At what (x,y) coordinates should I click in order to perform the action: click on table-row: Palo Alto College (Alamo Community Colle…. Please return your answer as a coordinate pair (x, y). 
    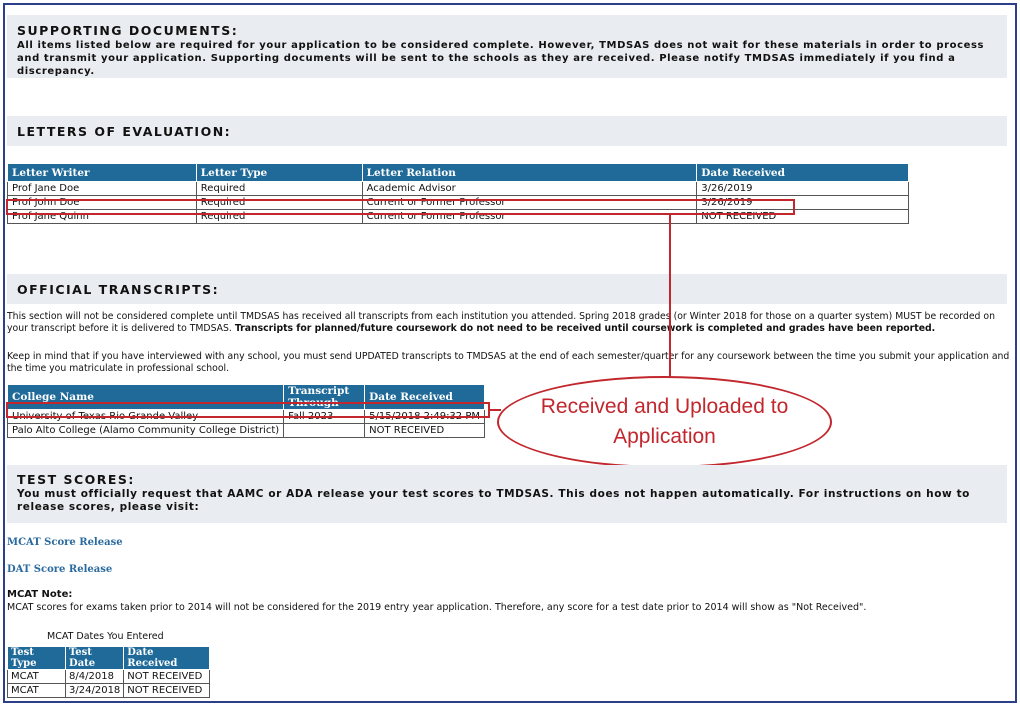
    Looking at the image, I should click on (245, 430).